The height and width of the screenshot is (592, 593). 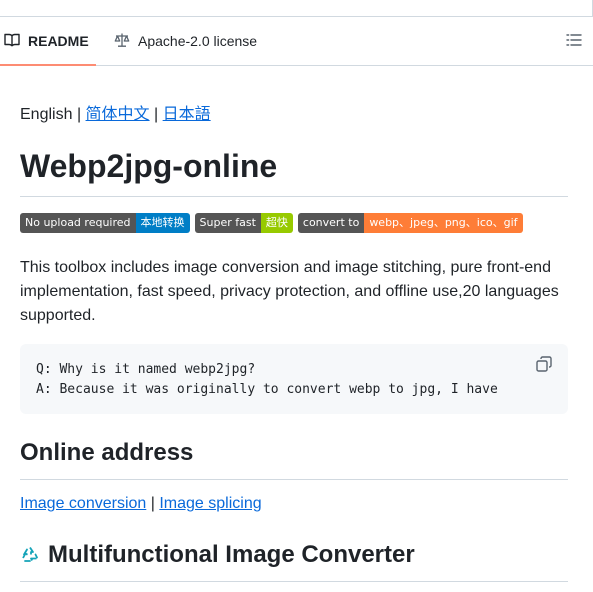 I want to click on list-icon, so click(x=574, y=42).